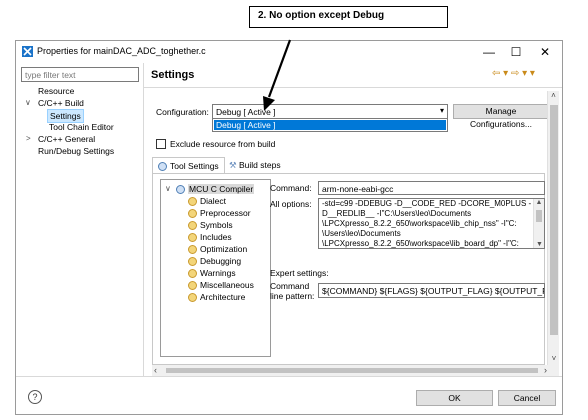  I want to click on tool-tree-item: Optimization, so click(217, 249).